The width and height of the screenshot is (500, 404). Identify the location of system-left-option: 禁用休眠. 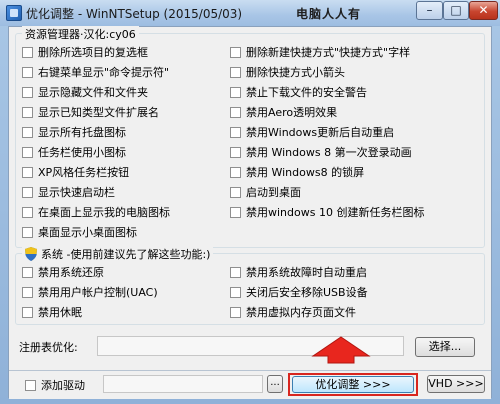
(52, 312).